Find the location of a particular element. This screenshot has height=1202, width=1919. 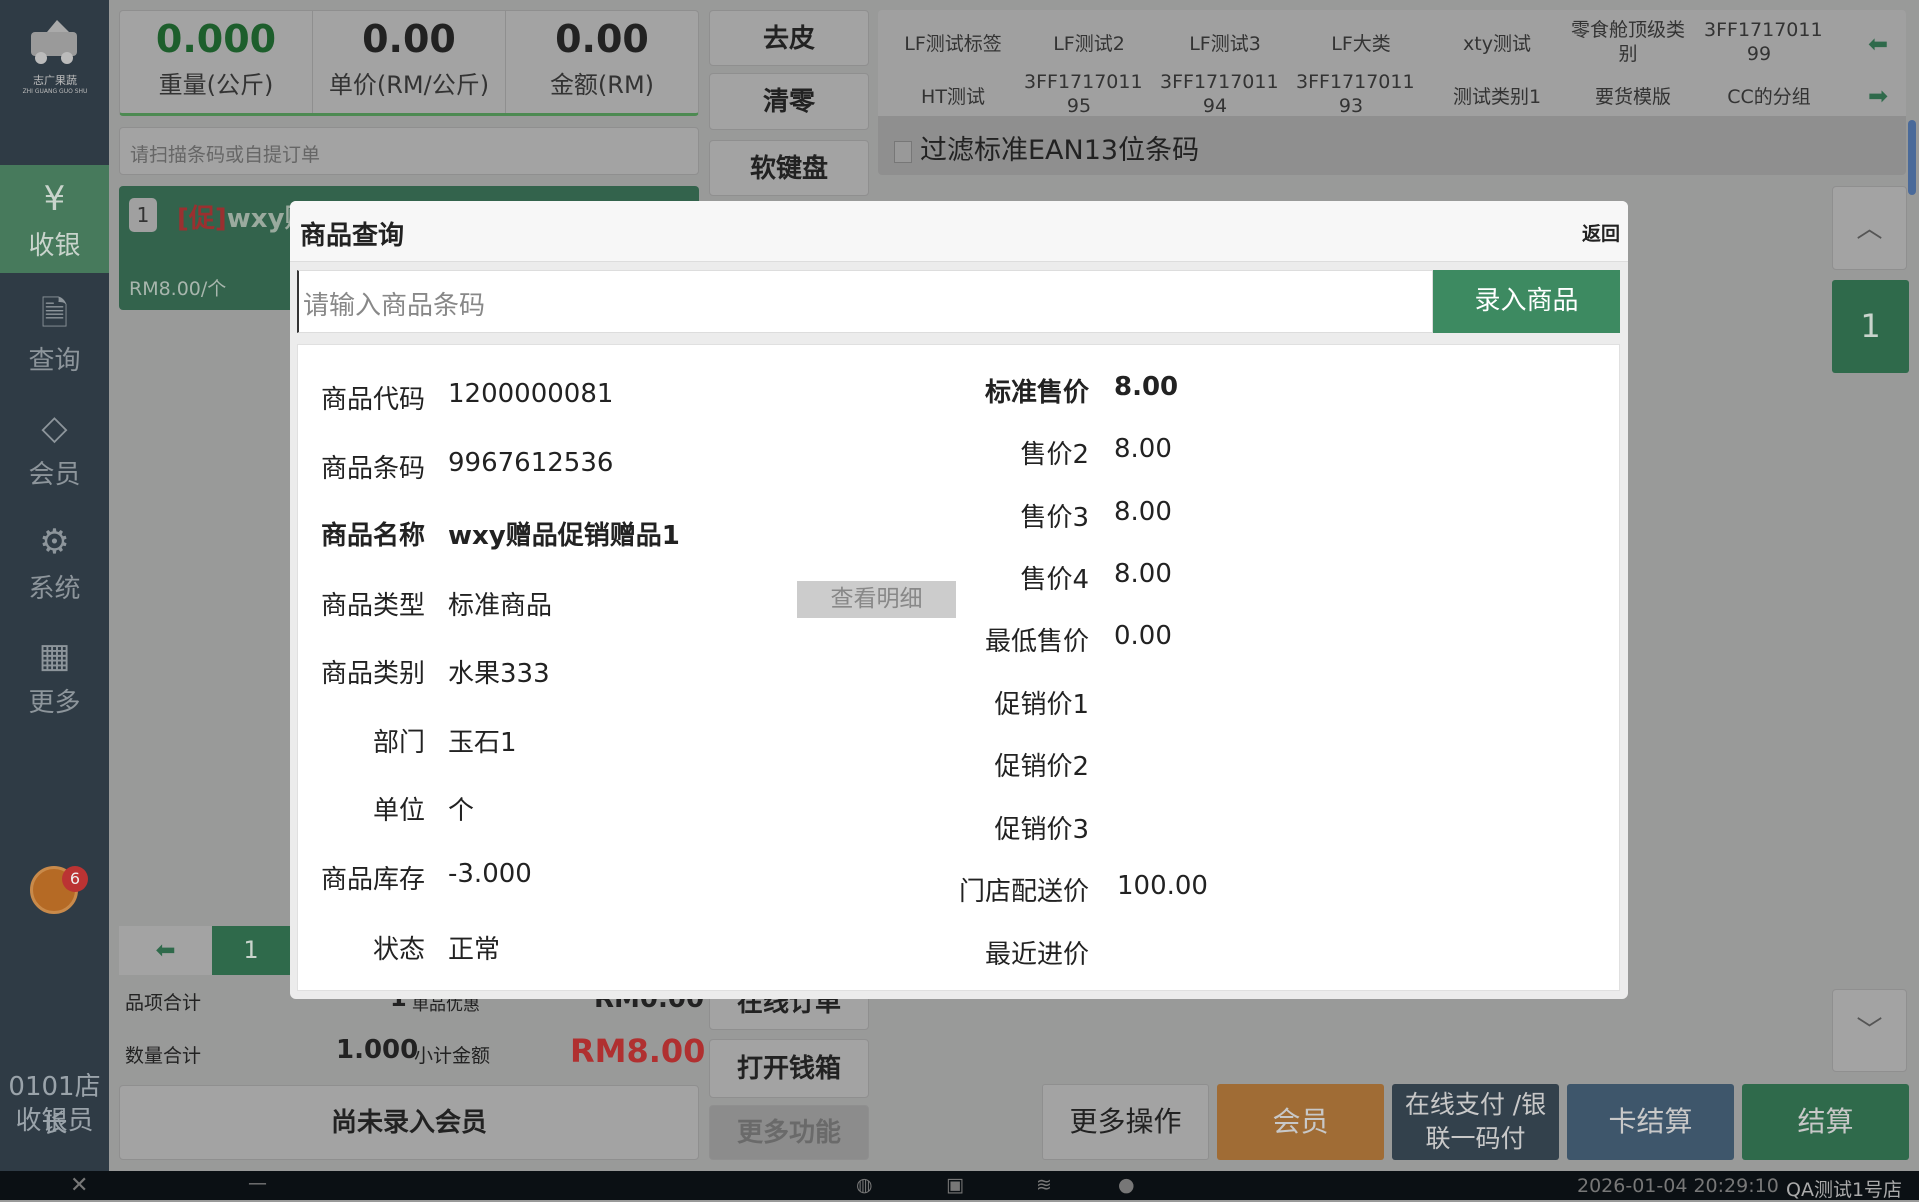

ean13-checkbox is located at coordinates (903, 151).